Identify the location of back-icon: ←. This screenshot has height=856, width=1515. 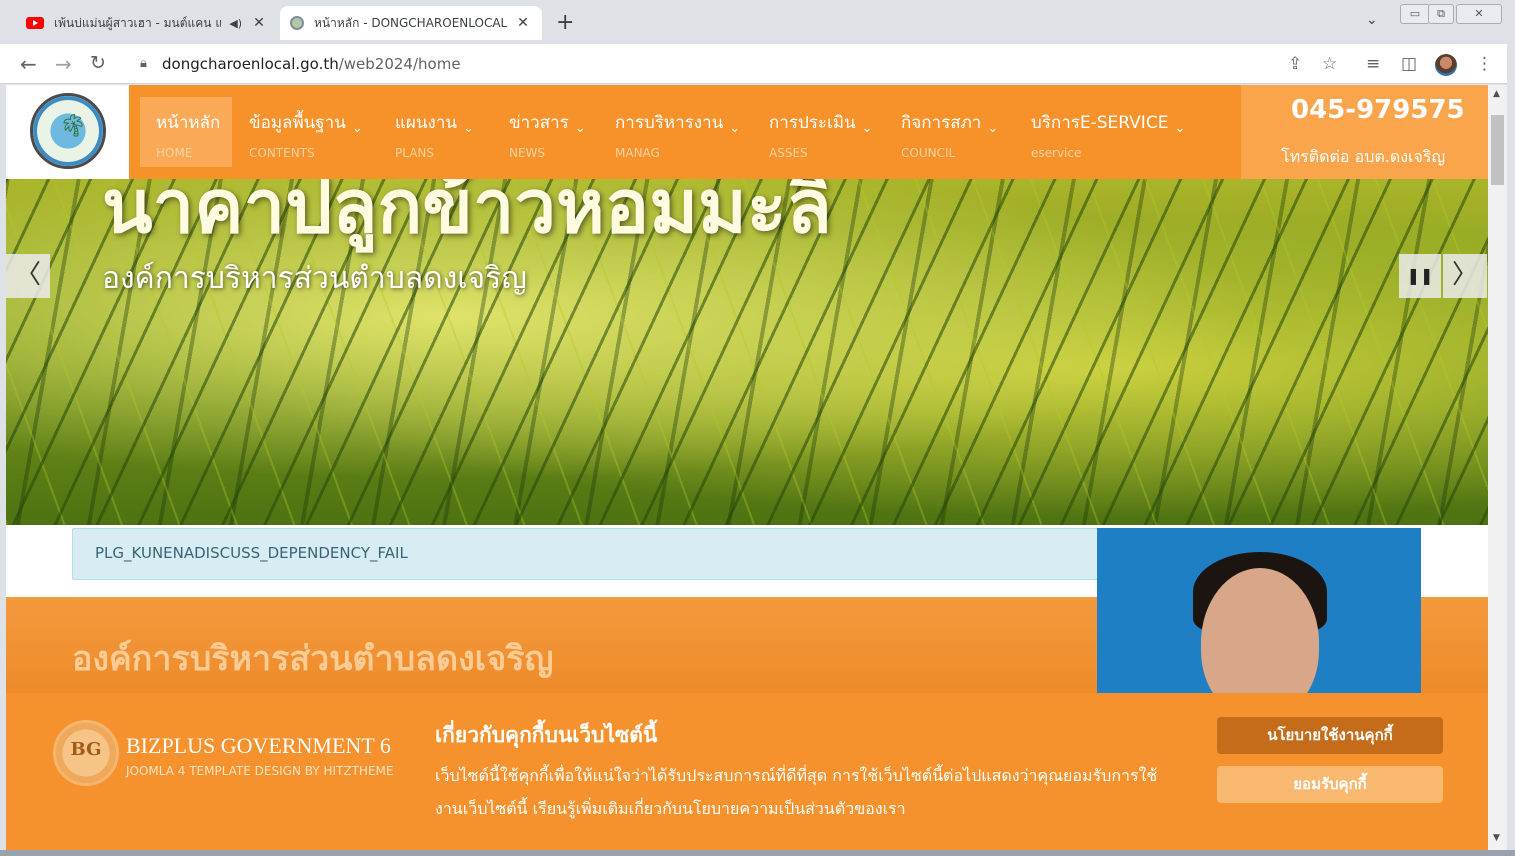
(28, 64).